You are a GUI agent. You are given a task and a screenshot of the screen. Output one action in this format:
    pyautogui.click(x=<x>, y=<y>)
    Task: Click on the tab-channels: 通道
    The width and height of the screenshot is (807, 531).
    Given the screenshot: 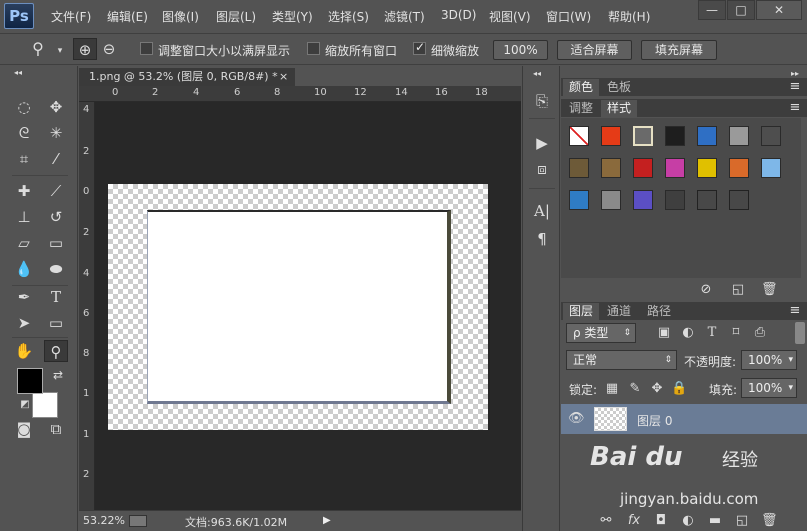 What is the action you would take?
    pyautogui.click(x=619, y=311)
    